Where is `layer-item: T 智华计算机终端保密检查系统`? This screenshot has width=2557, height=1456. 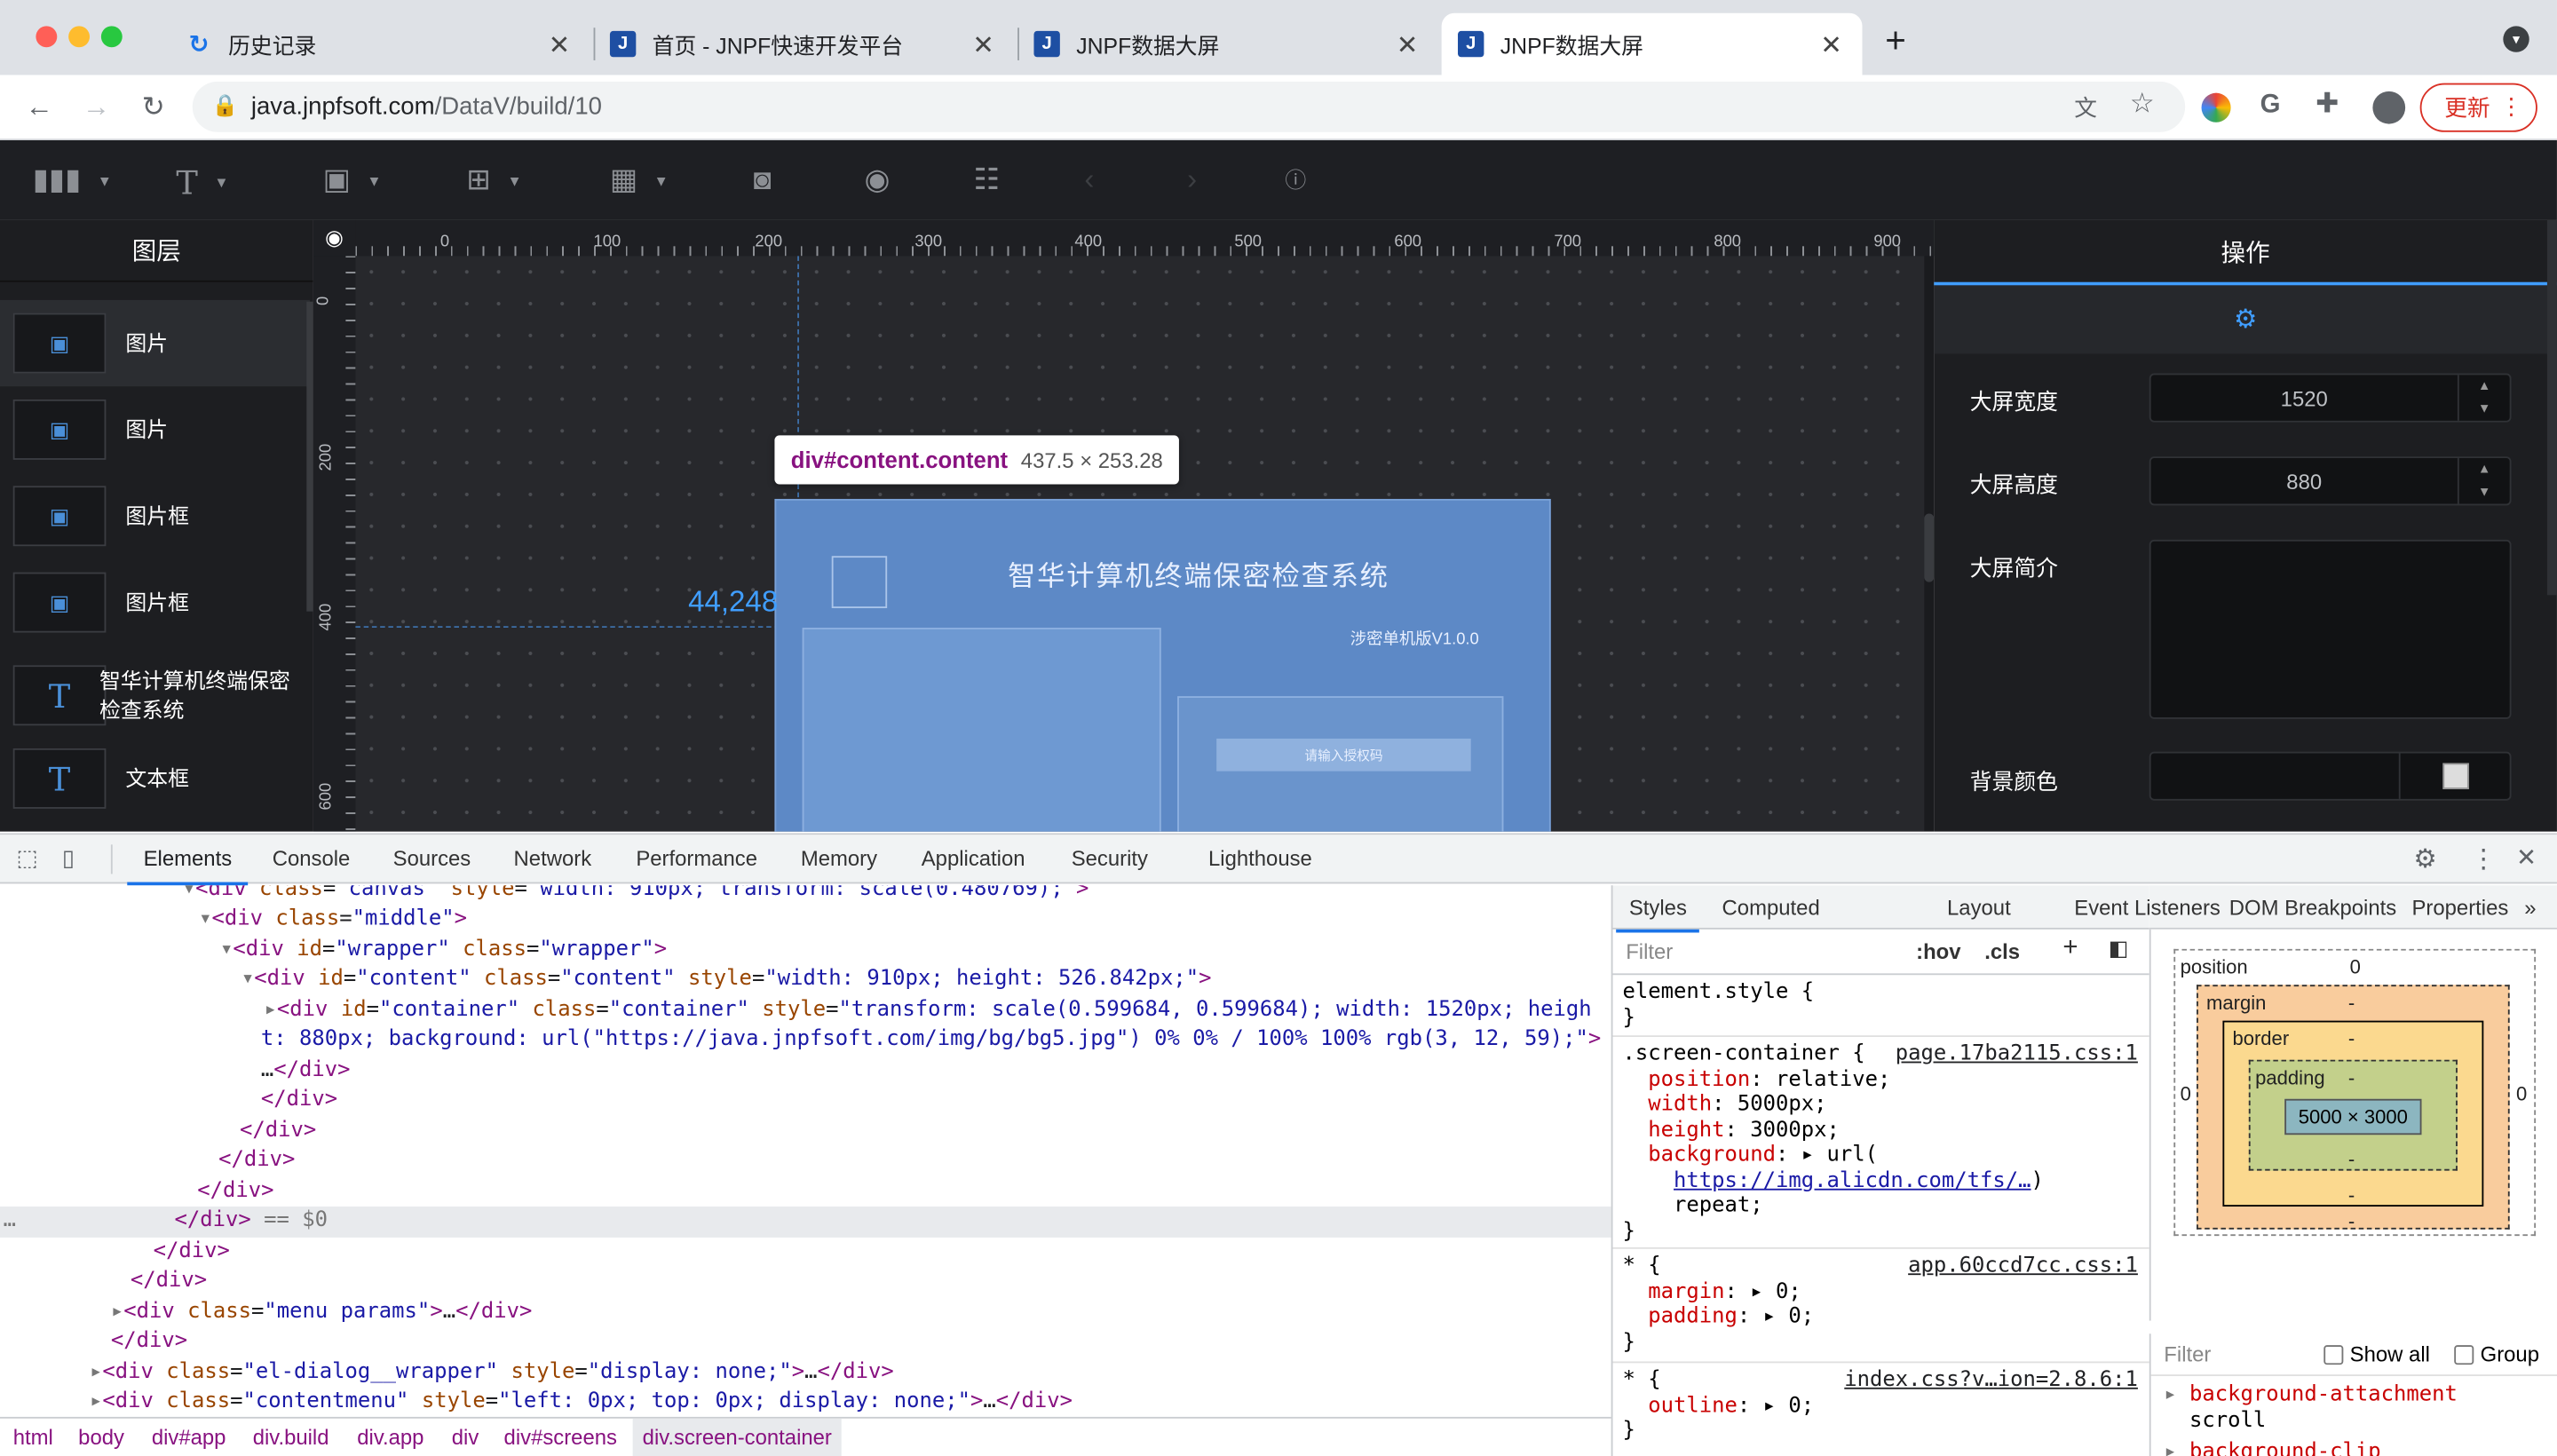
layer-item: T 智华计算机终端保密检查系统 is located at coordinates (155, 696).